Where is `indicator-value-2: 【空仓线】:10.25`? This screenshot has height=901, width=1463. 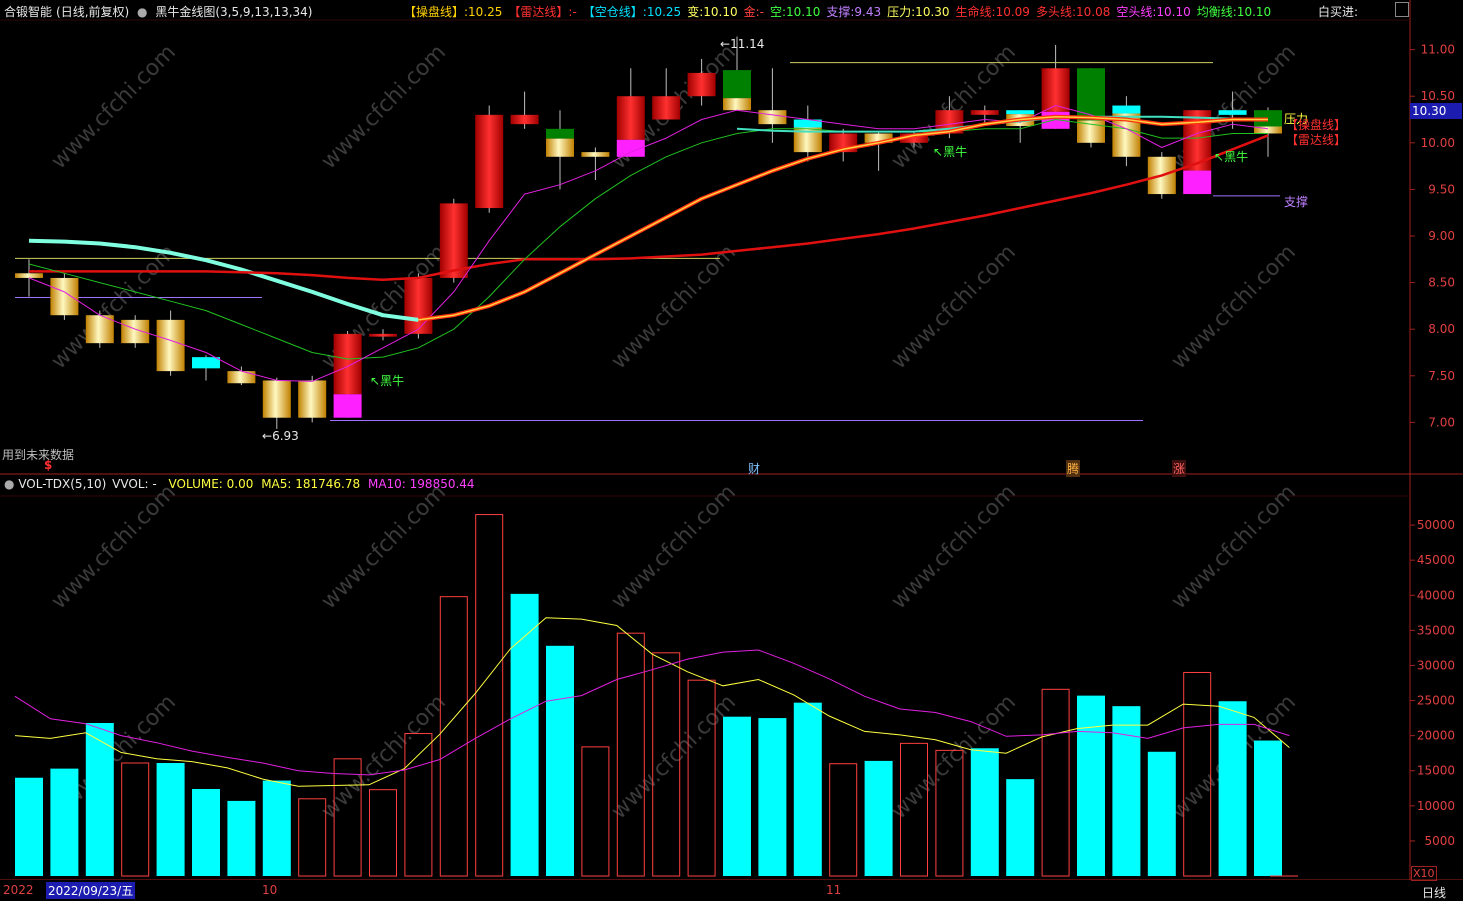 indicator-value-2: 【空仓线】:10.25 is located at coordinates (632, 12).